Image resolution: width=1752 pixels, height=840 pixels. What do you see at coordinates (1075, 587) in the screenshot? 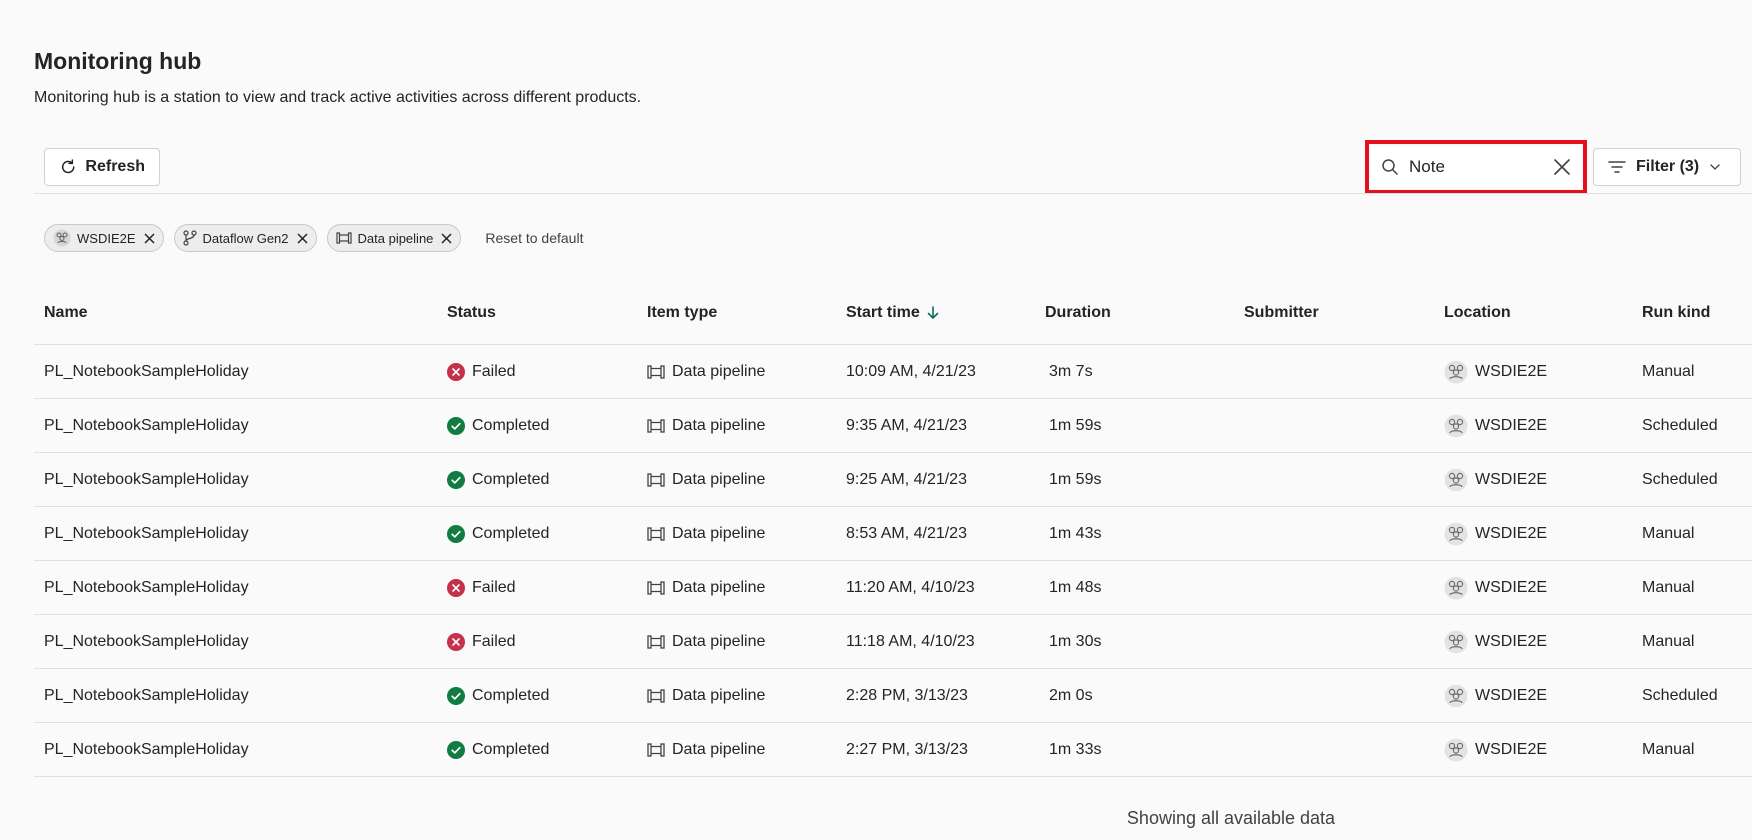
I see `row-duration: 1m 48s` at bounding box center [1075, 587].